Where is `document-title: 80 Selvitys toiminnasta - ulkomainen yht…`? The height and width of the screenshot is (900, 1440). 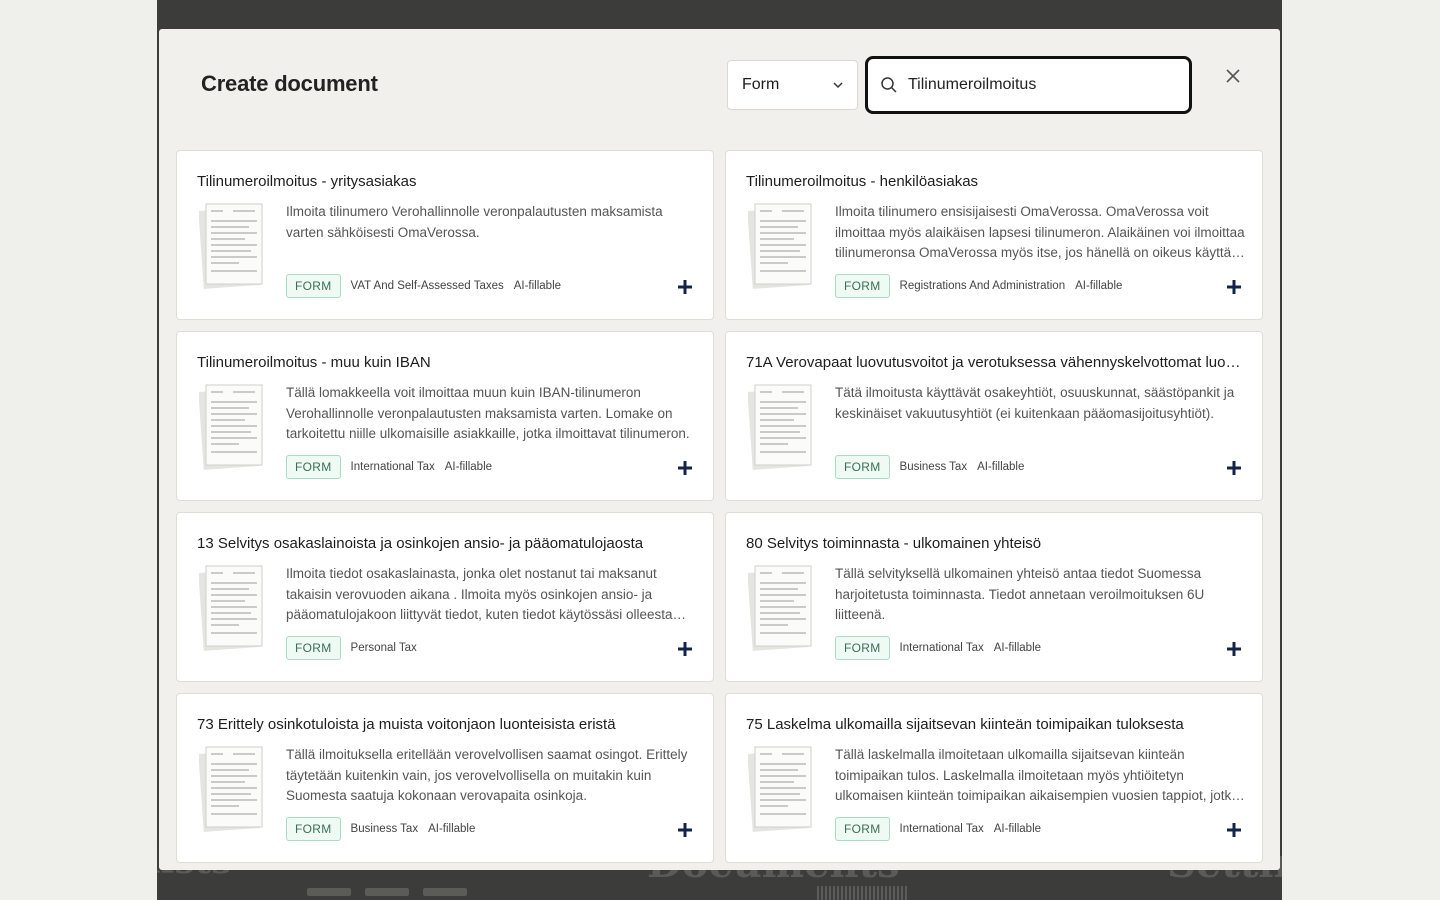
document-title: 80 Selvitys toiminnasta - ulkomainen yht… is located at coordinates (894, 543).